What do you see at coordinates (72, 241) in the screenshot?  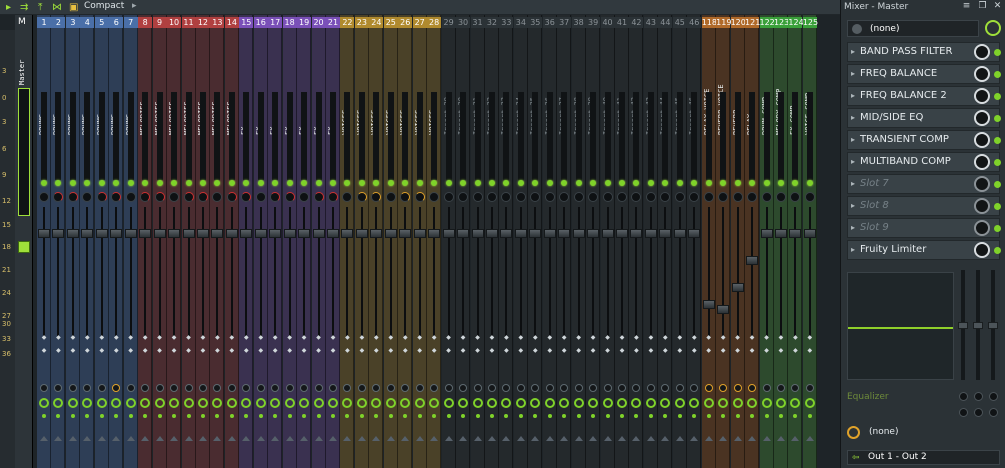 I see `insert-strip: 3DRUMS◆◆` at bounding box center [72, 241].